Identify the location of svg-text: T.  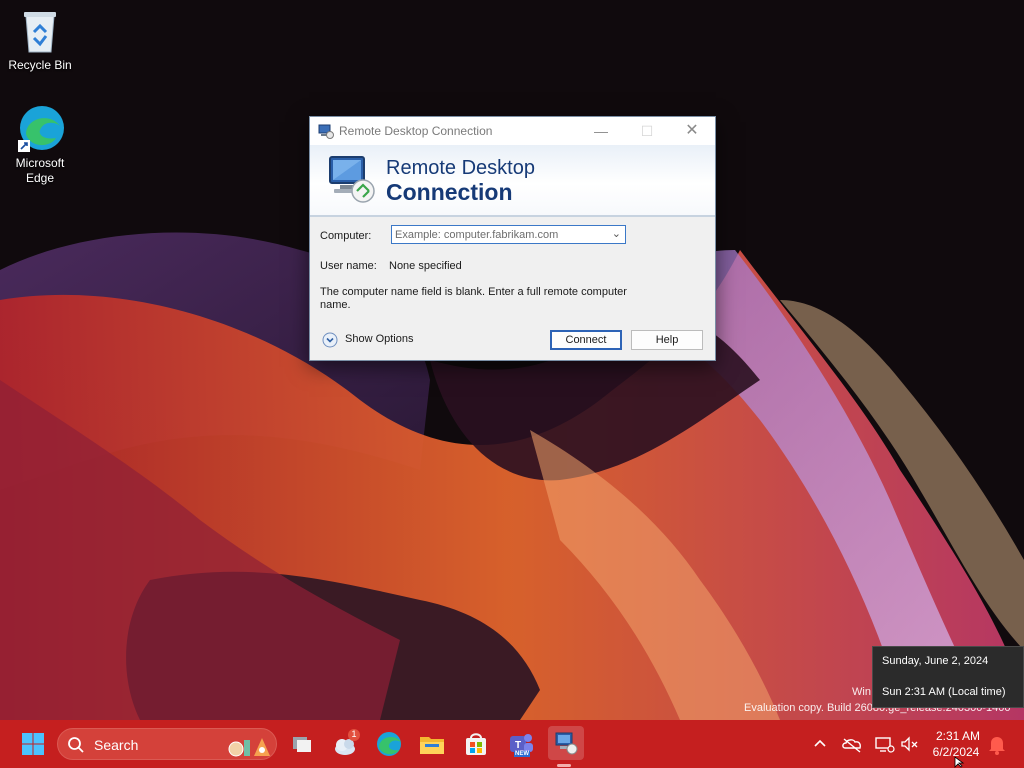
(518, 745).